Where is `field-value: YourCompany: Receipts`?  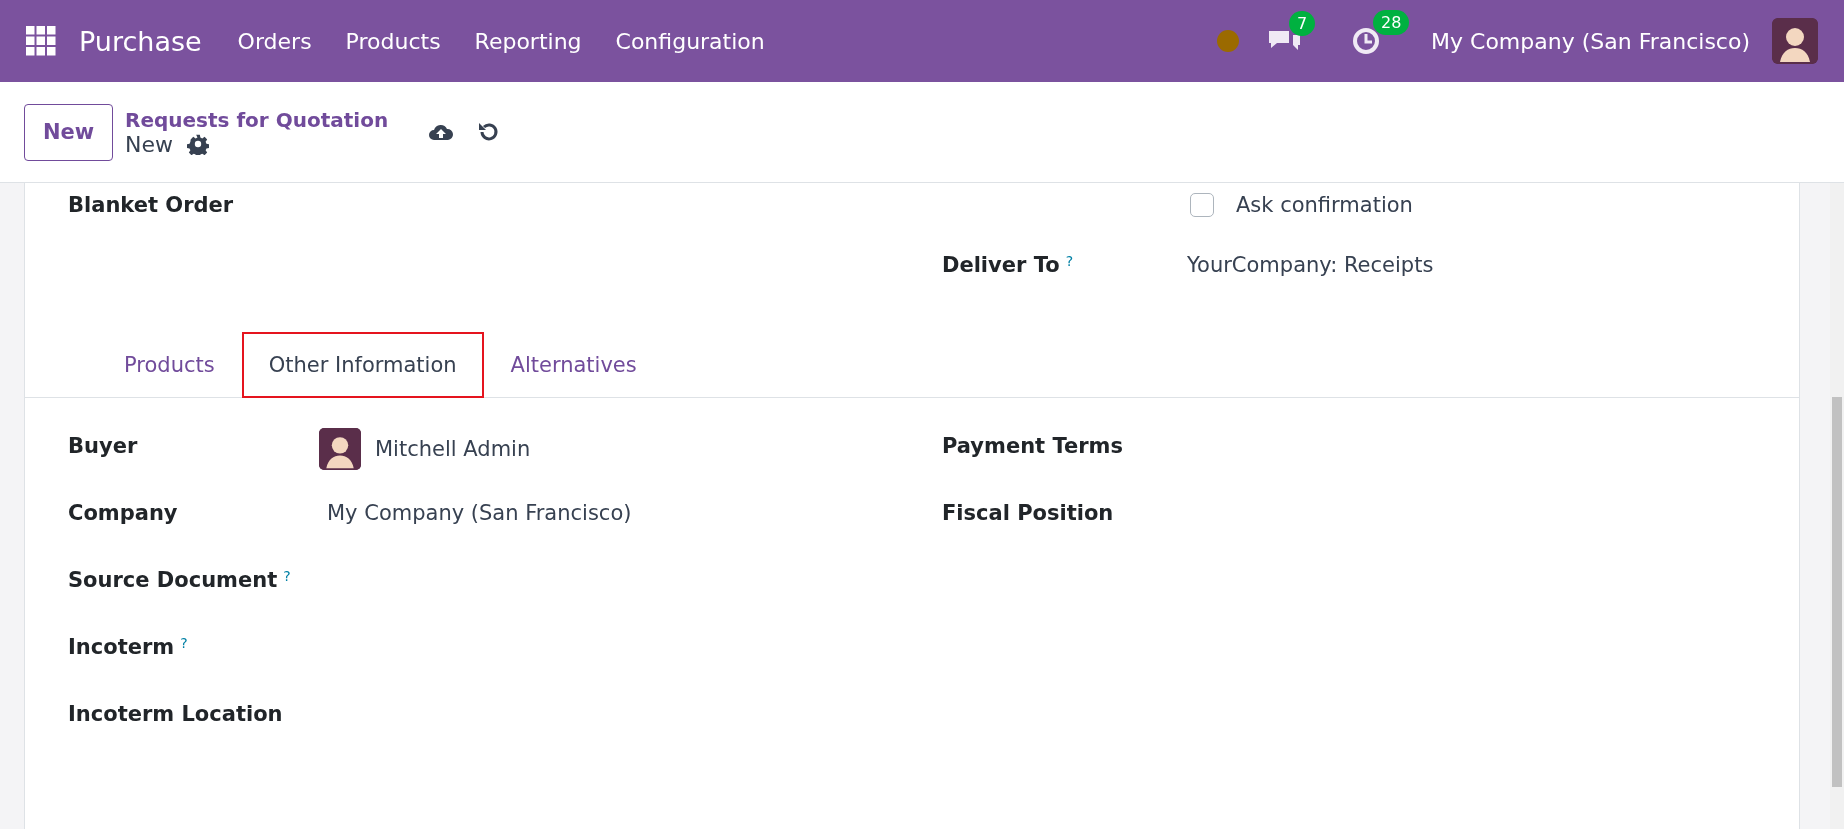 field-value: YourCompany: Receipts is located at coordinates (1310, 265).